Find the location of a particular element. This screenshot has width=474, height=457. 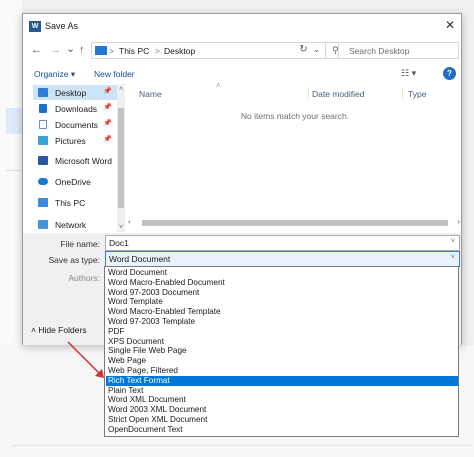

annotation-arrow is located at coordinates (85, 359).